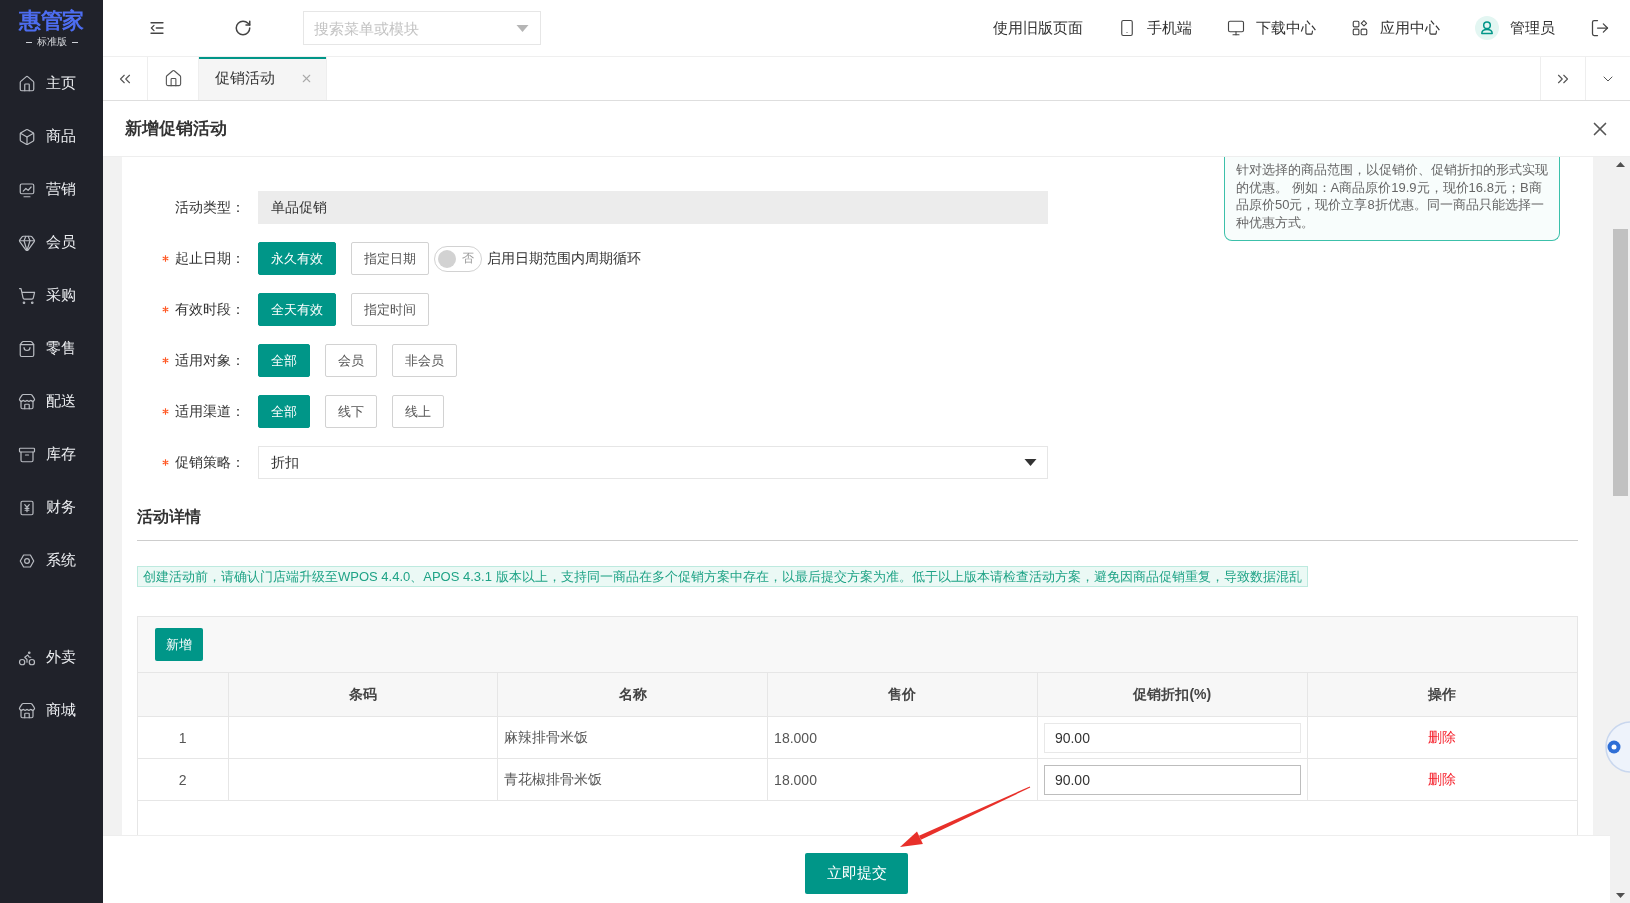  What do you see at coordinates (51, 42) in the screenshot?
I see `edition-label: 标准版` at bounding box center [51, 42].